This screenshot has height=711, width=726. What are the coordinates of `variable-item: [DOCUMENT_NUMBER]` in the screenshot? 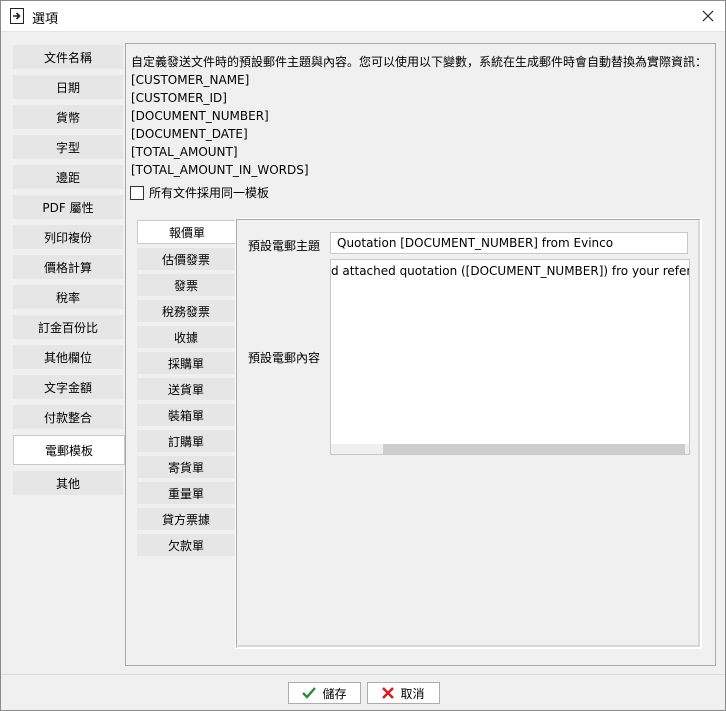 It's located at (200, 116).